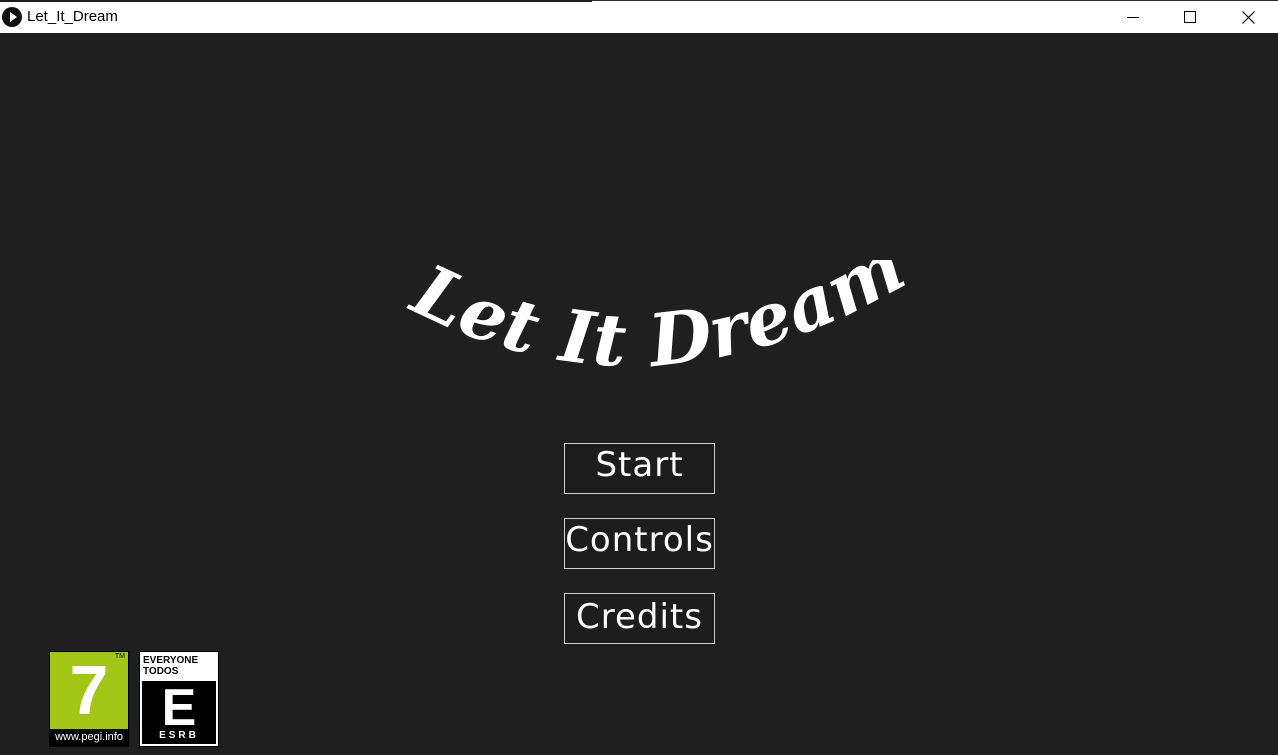  I want to click on pegi-rating-badge: 7 TM www.pegi.info, so click(89, 699).